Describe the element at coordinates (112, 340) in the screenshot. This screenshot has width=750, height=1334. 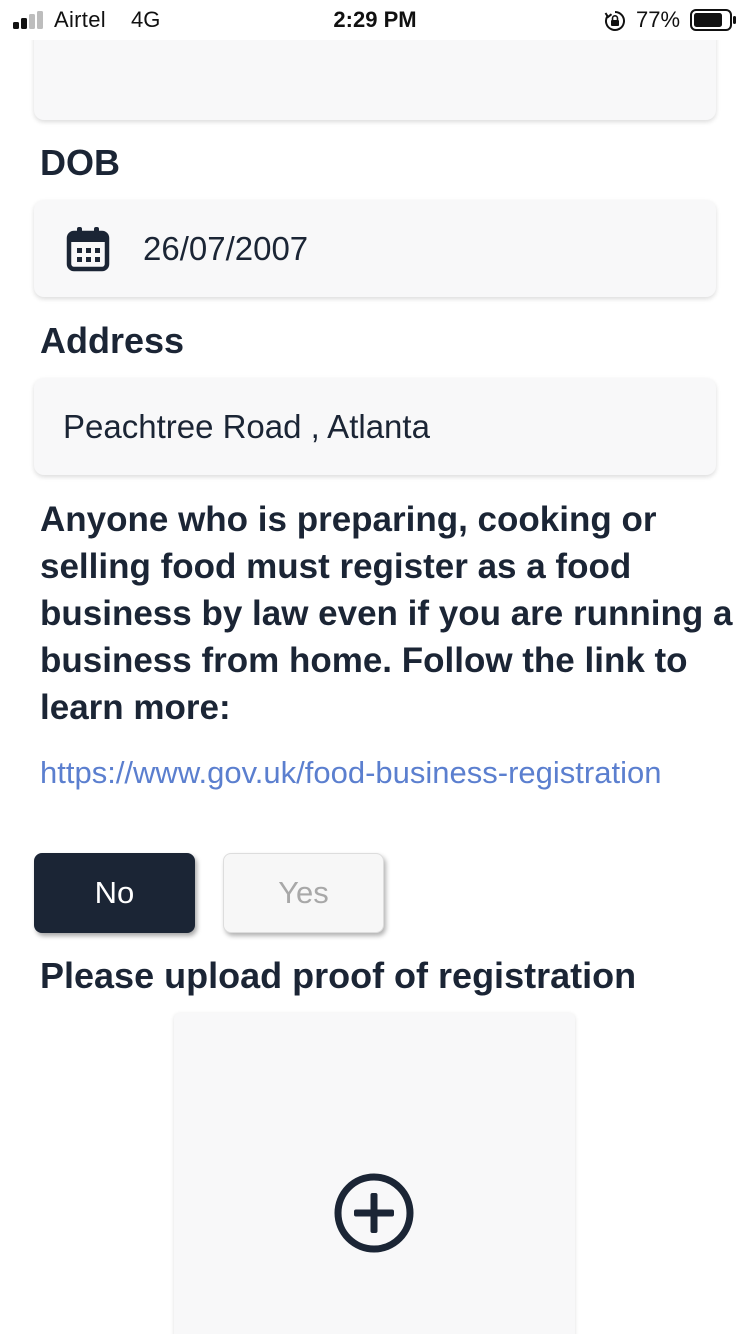
I see `address-label: Address` at that location.